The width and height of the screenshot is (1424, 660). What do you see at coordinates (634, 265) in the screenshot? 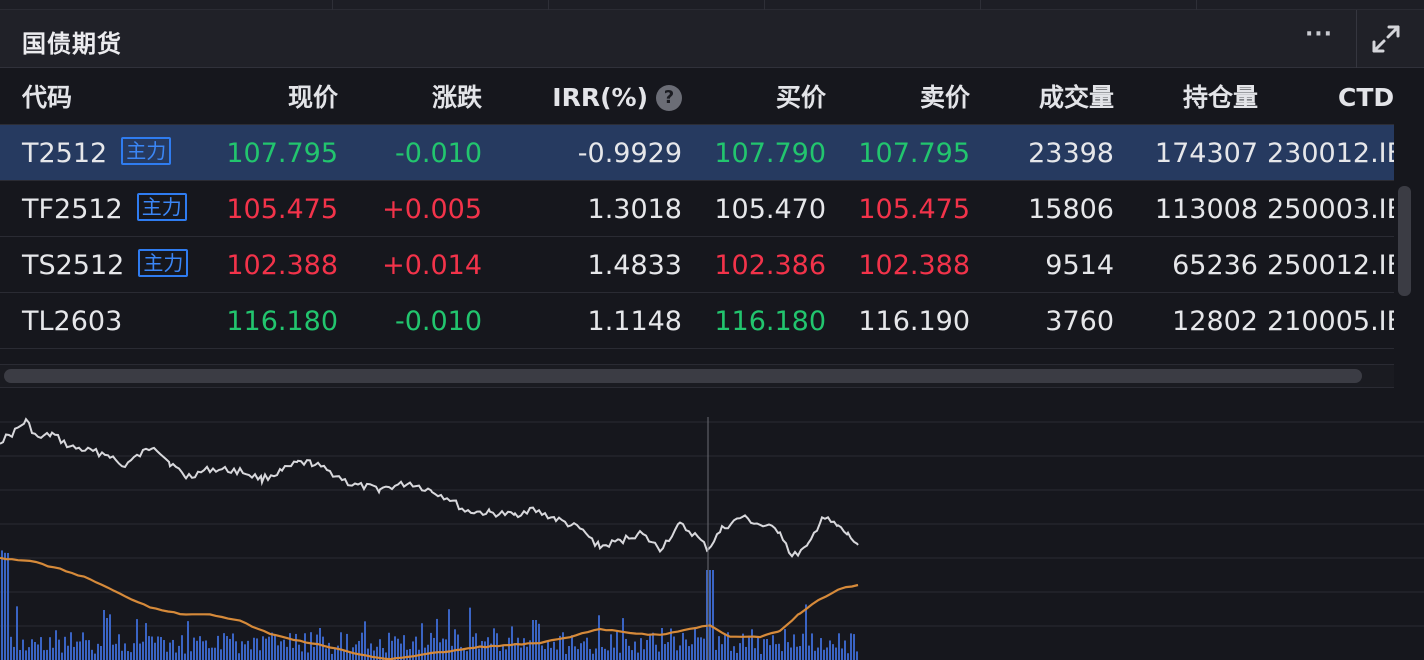
I see `cell-irr: 1.4833` at bounding box center [634, 265].